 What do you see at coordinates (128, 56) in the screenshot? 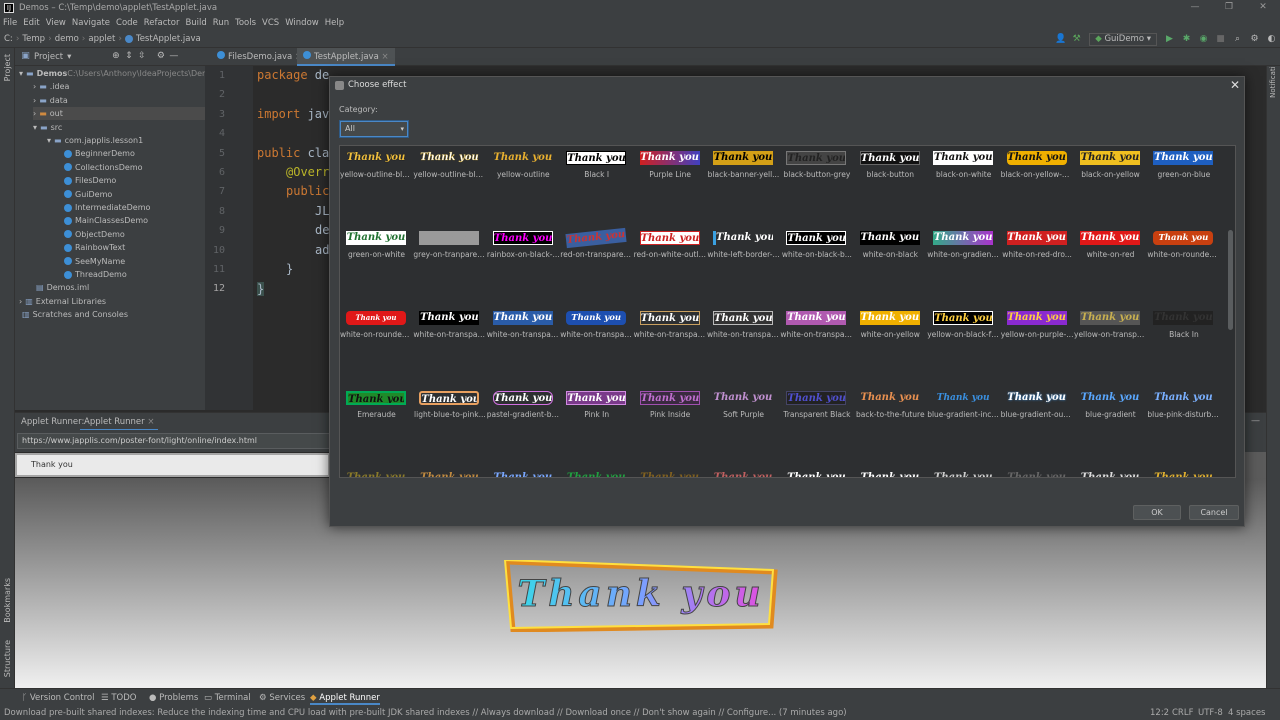
I see `expand-all-icon: ⇕` at bounding box center [128, 56].